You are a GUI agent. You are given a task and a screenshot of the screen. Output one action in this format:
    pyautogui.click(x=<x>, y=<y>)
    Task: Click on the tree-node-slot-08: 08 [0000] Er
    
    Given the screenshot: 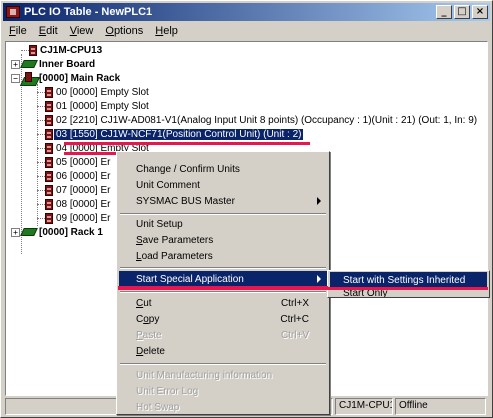 What is the action you would take?
    pyautogui.click(x=77, y=204)
    